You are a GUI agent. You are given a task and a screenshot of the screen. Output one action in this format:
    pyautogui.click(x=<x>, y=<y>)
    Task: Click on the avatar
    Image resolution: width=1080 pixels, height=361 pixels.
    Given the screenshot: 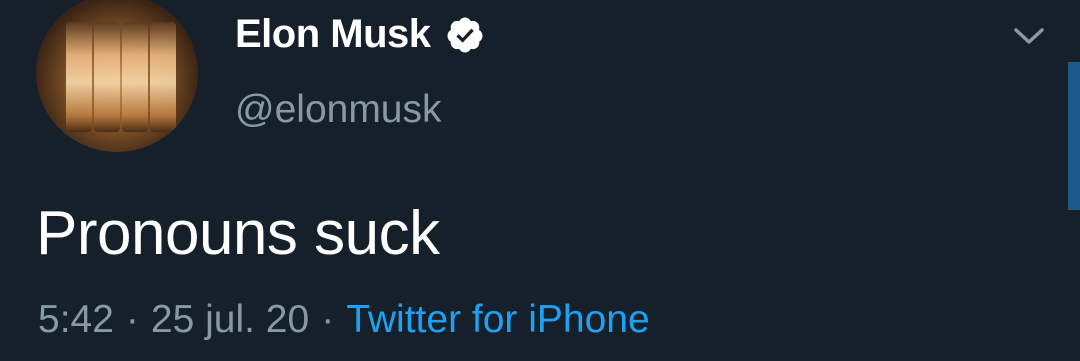 What is the action you would take?
    pyautogui.click(x=117, y=76)
    